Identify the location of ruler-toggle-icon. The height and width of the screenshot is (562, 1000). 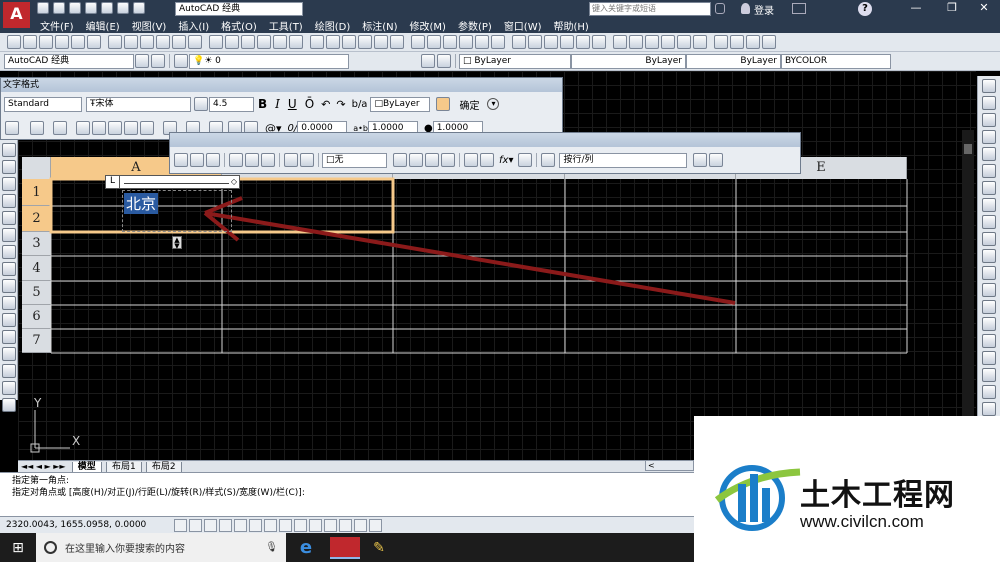
(443, 104).